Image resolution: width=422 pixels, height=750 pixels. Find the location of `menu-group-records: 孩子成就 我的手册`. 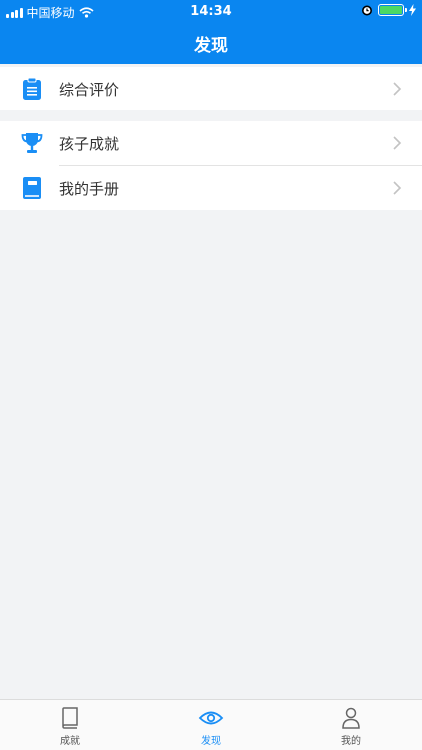

menu-group-records: 孩子成就 我的手册 is located at coordinates (211, 165).